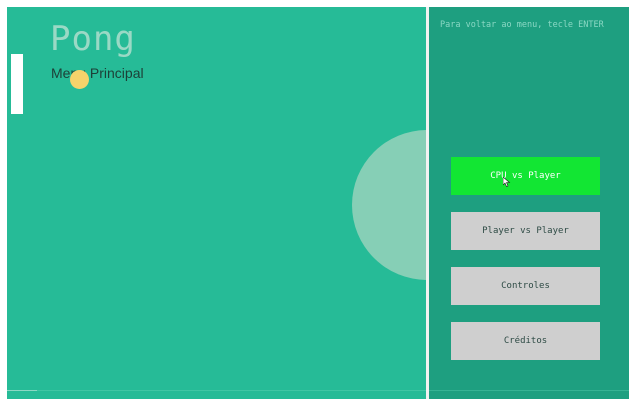 This screenshot has height=399, width=629. What do you see at coordinates (522, 25) in the screenshot?
I see `menu-hint-text: Para voltar ao menu, tecle ENTER` at bounding box center [522, 25].